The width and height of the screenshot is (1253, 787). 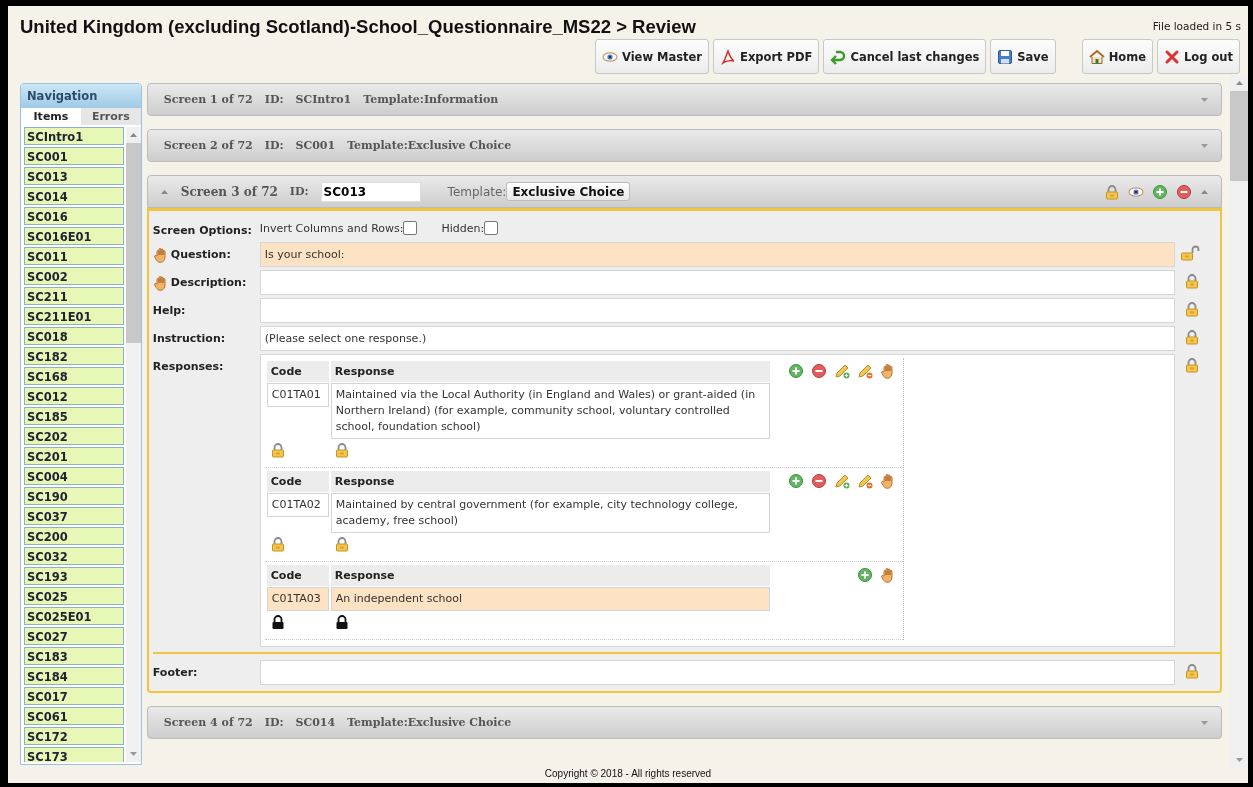 What do you see at coordinates (74, 496) in the screenshot?
I see `nav-list-item: SC190` at bounding box center [74, 496].